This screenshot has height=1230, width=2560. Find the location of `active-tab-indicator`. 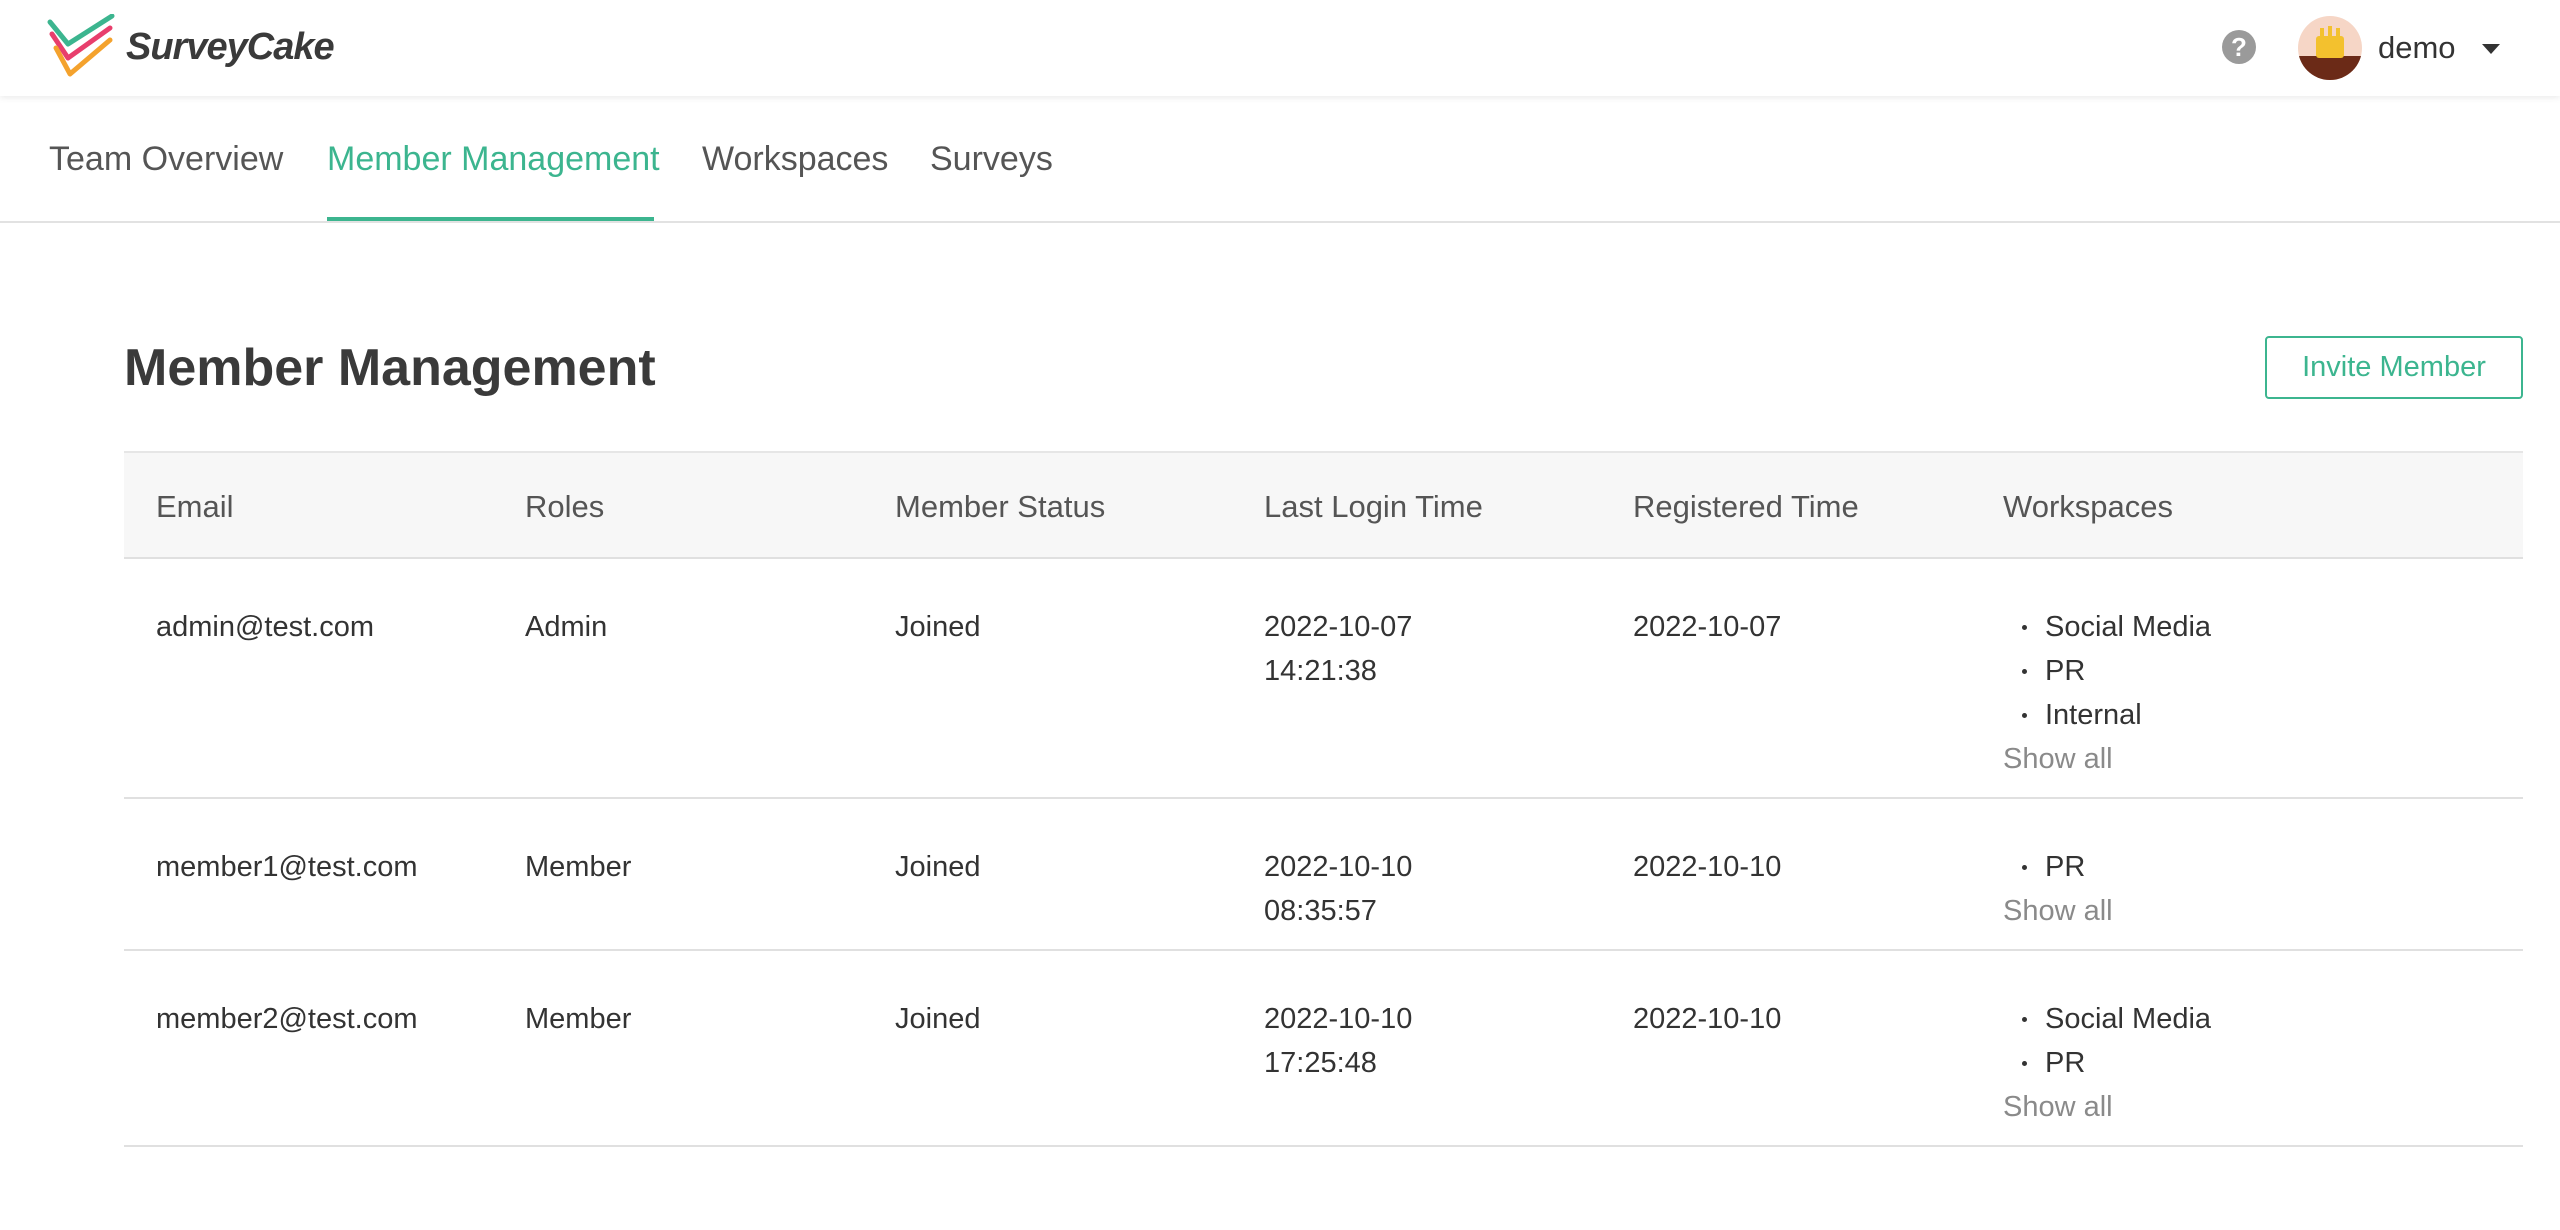

active-tab-indicator is located at coordinates (490, 219).